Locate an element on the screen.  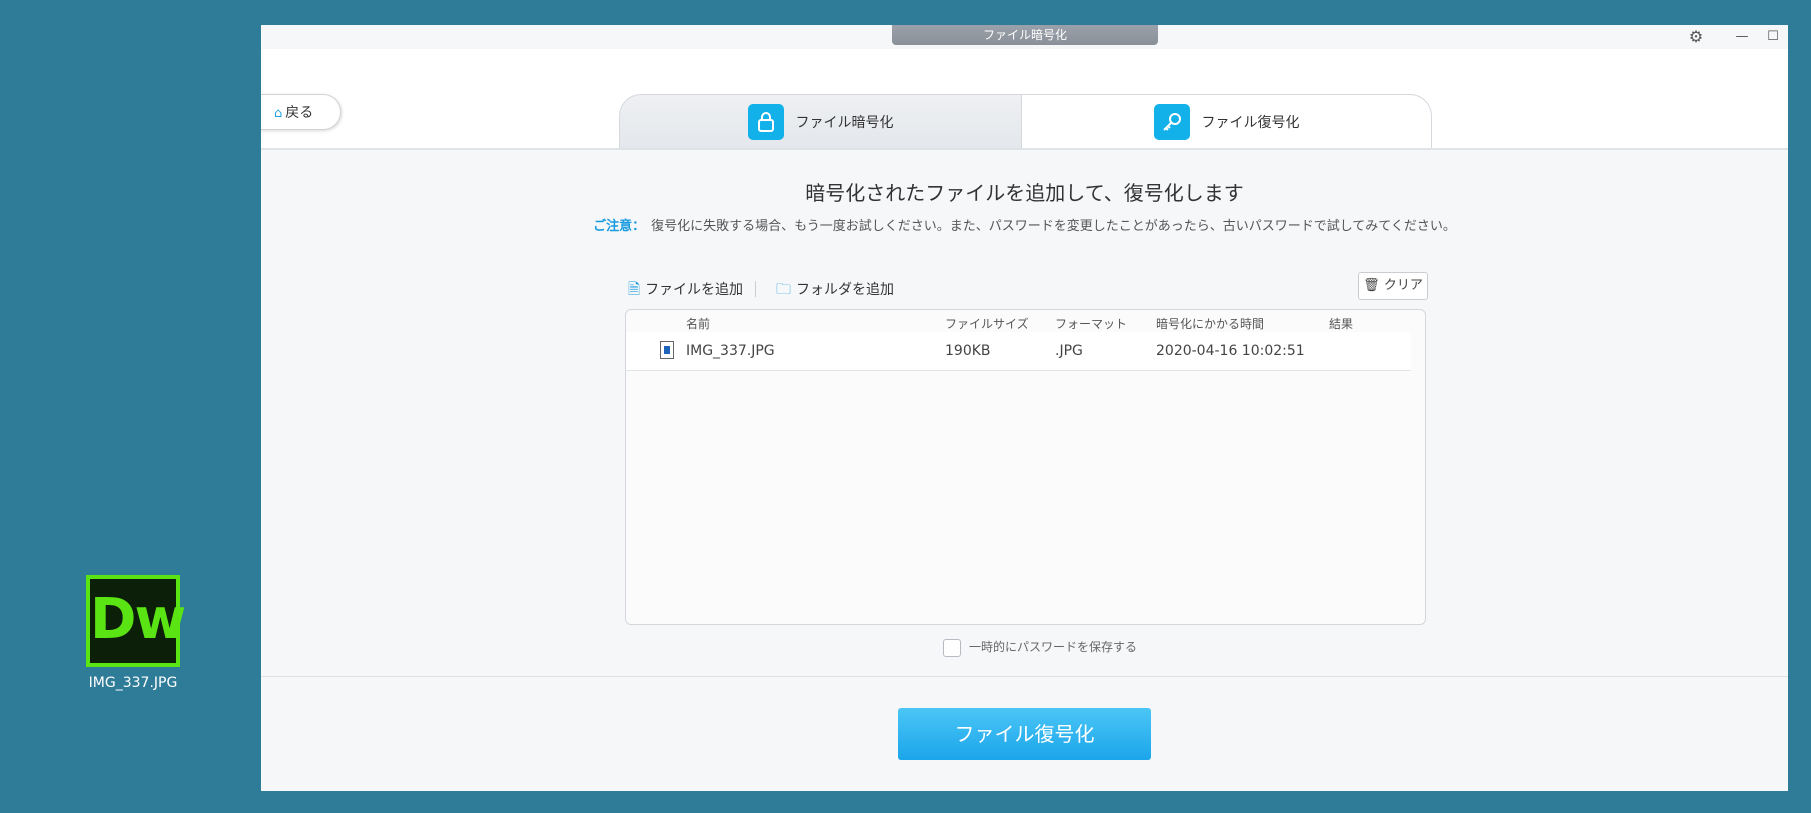
window-title: ファイル暗号化 is located at coordinates (1025, 35).